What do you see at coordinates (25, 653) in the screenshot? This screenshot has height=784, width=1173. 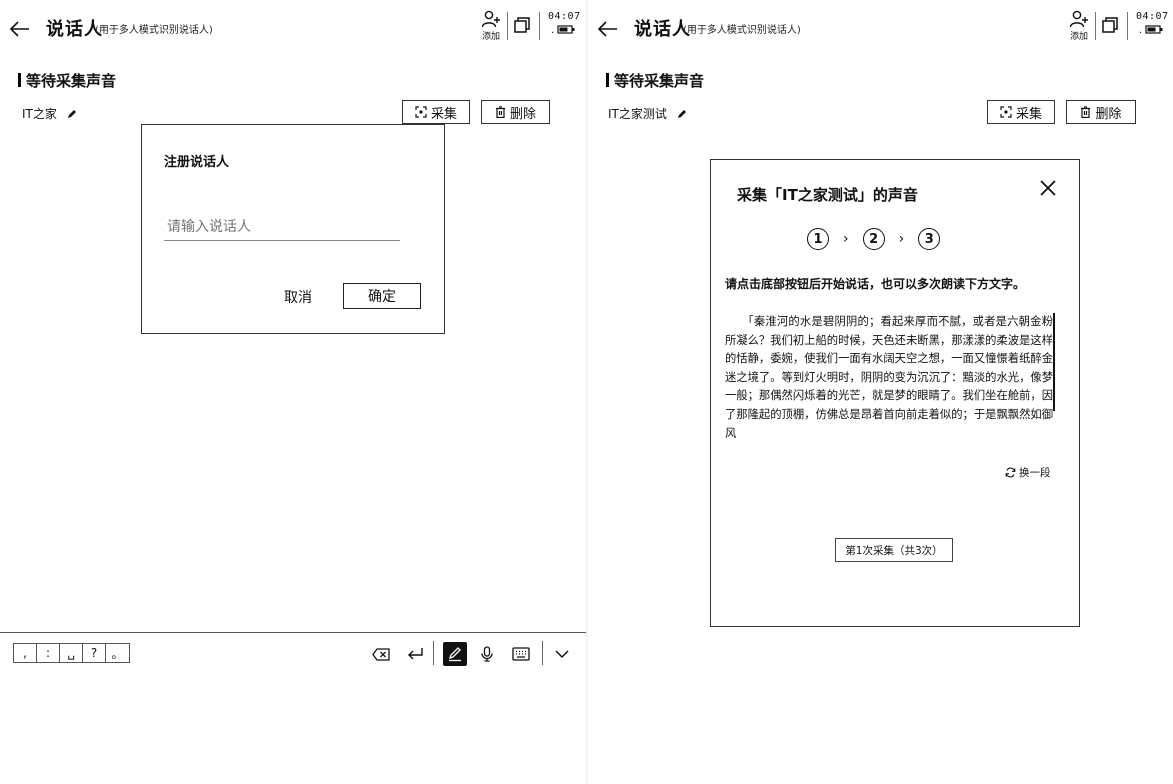 I see `comma-key: ,` at bounding box center [25, 653].